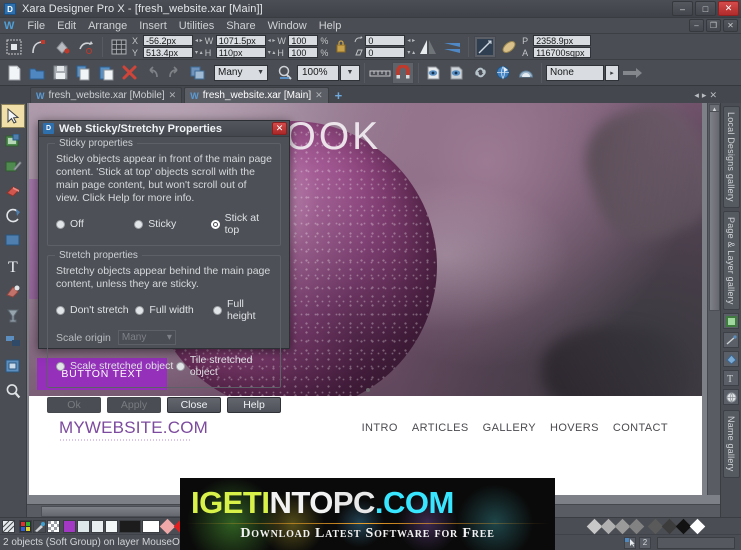 The height and width of the screenshot is (550, 741). Describe the element at coordinates (66, 26) in the screenshot. I see `menu-edit: Edit` at that location.